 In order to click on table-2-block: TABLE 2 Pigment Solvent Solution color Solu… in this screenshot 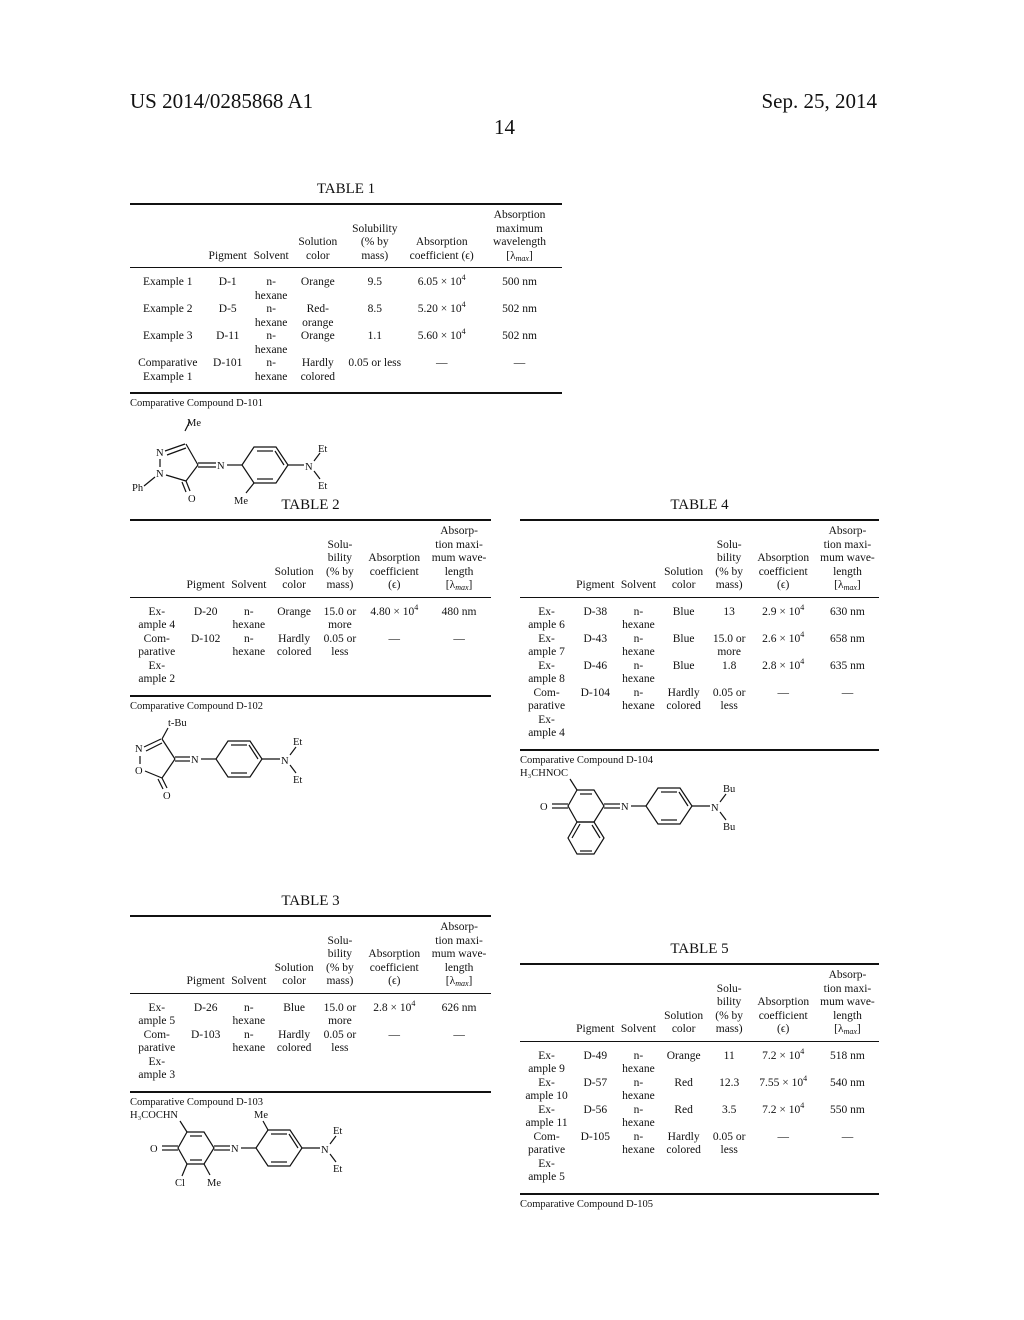, I will do `click(310, 652)`.